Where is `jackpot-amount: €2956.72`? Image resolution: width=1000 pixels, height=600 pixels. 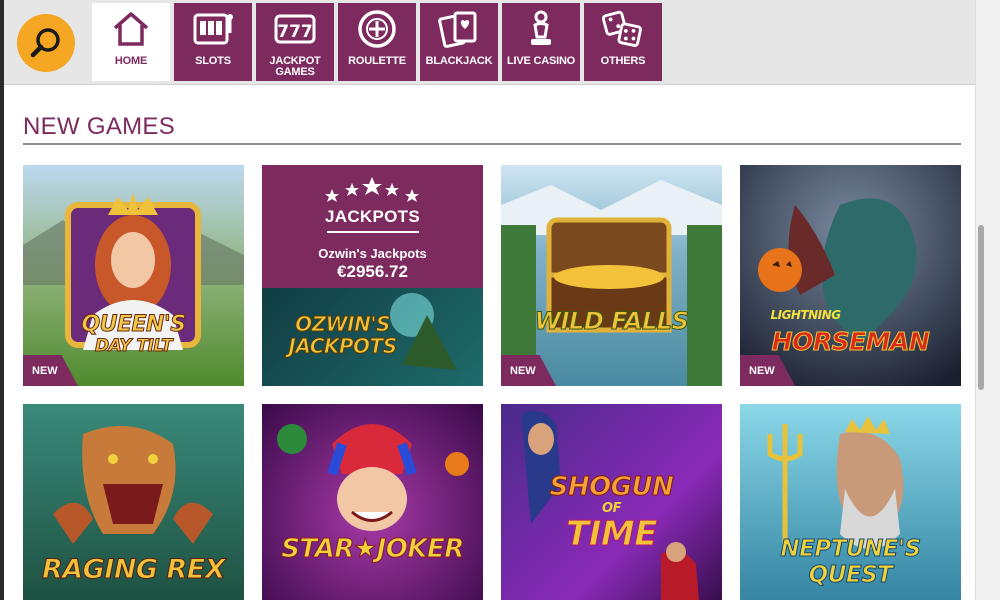 jackpot-amount: €2956.72 is located at coordinates (372, 271).